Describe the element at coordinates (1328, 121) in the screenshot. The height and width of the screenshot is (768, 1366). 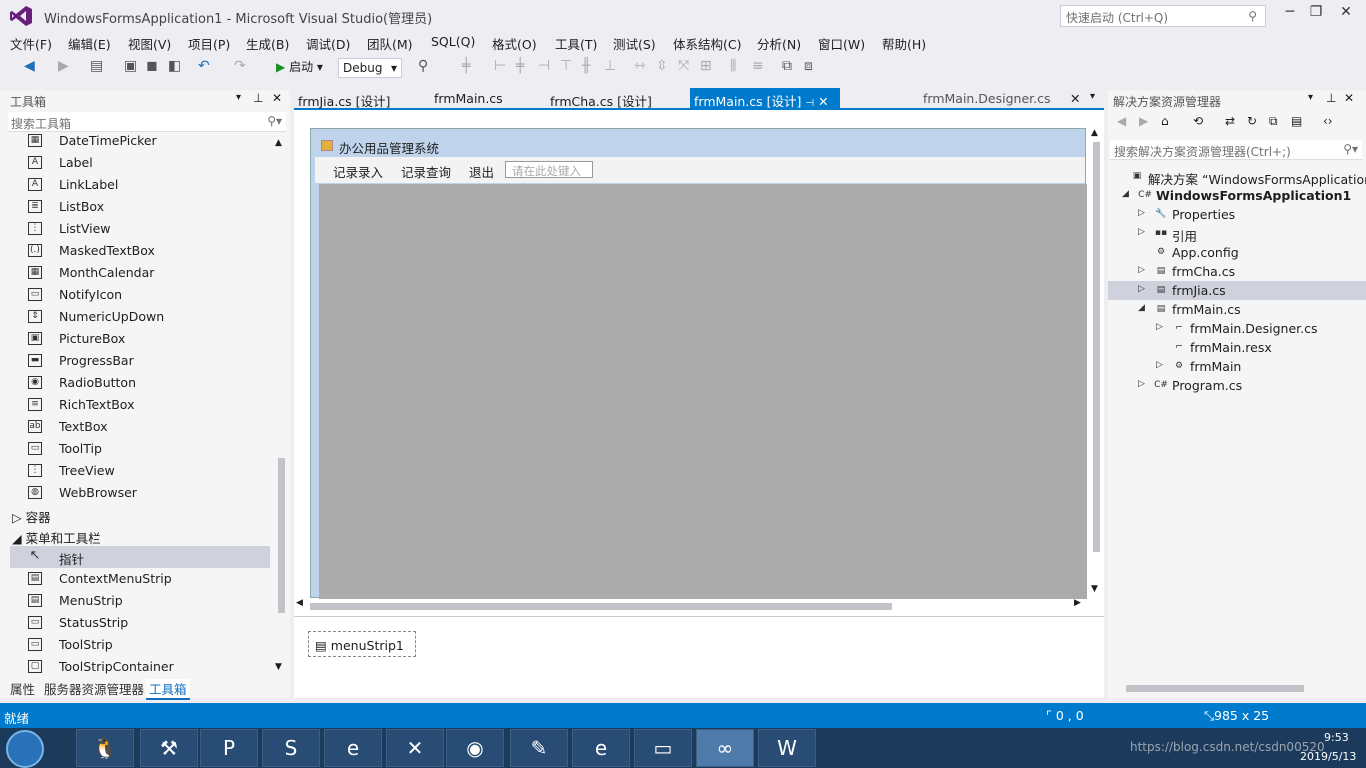
I see `view-code-icon: ‹›` at that location.